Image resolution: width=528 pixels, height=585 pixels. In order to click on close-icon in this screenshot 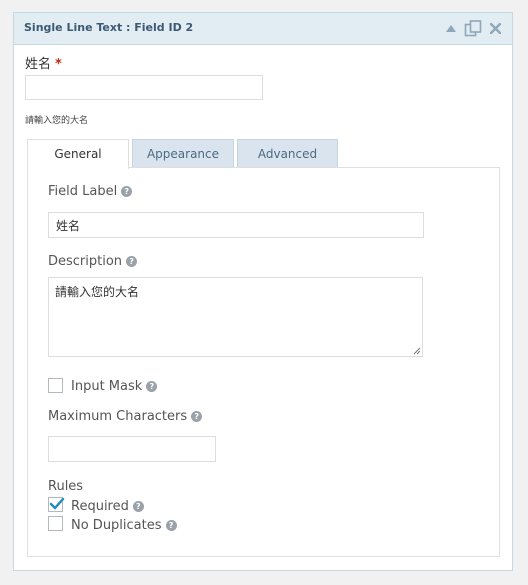, I will do `click(495, 28)`.